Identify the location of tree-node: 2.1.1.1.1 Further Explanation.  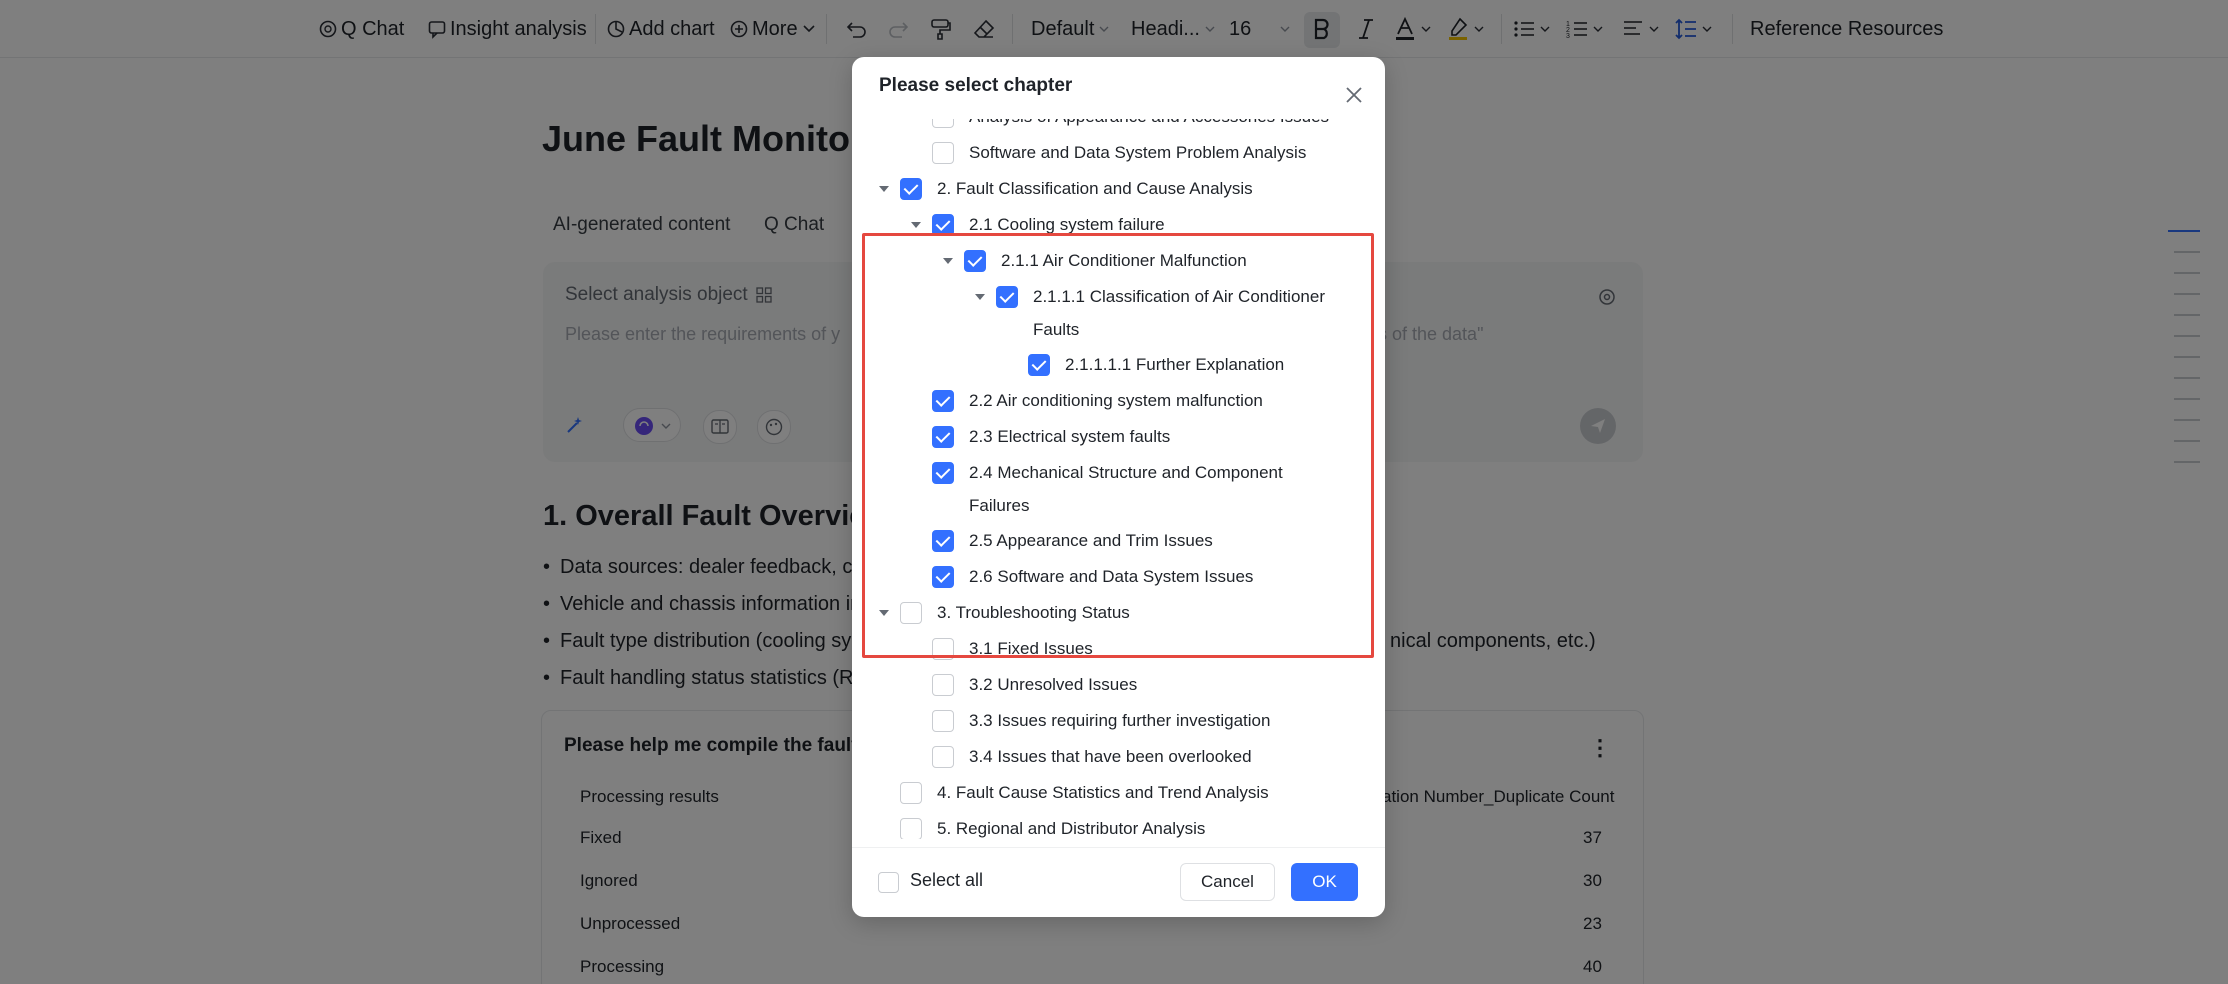
(1118, 365).